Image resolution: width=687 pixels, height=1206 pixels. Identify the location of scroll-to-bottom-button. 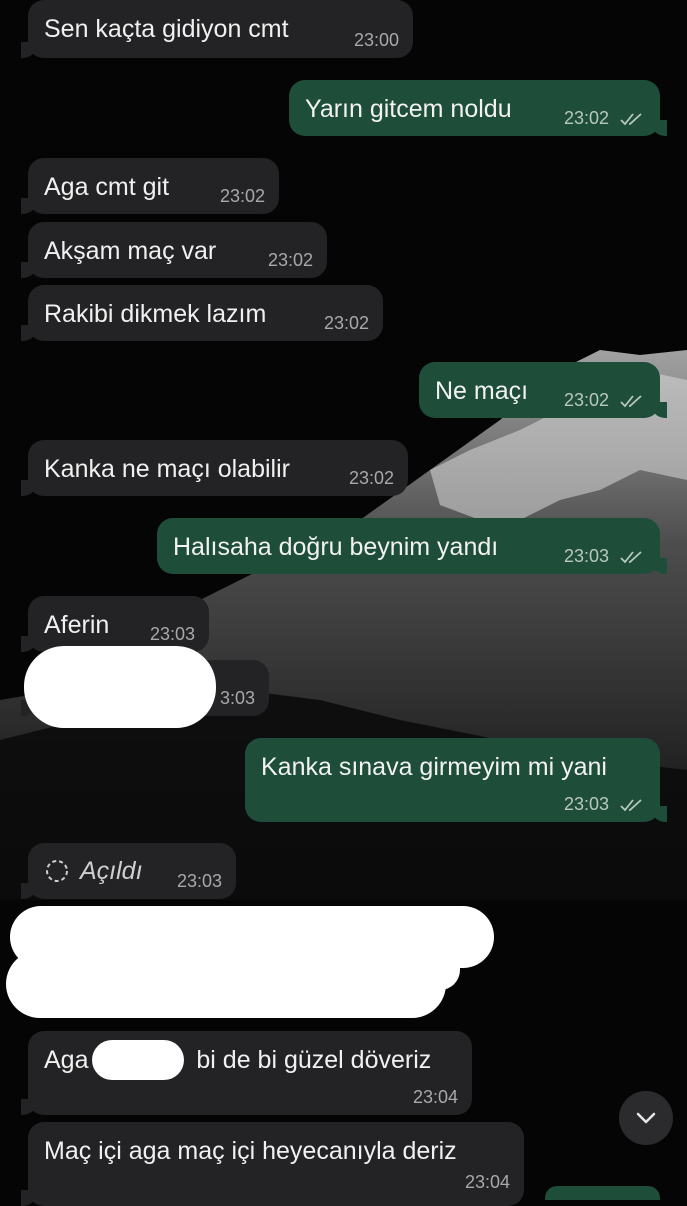
(646, 1118).